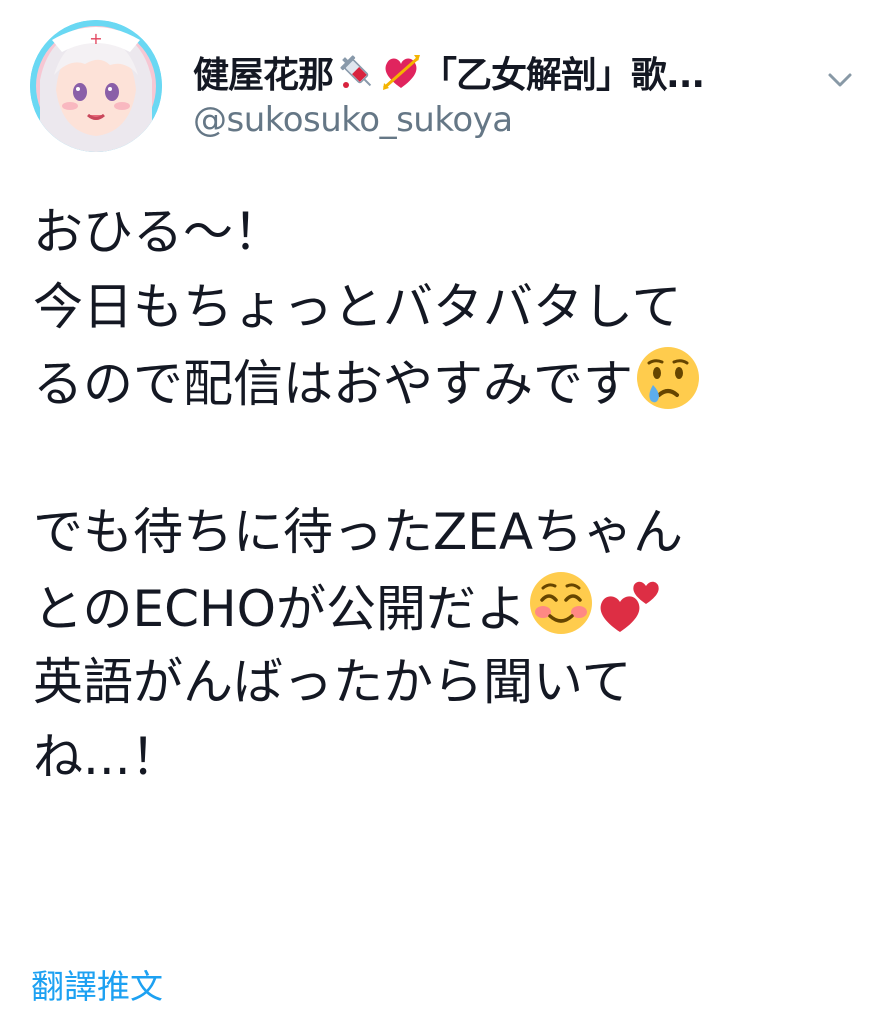 The image size is (883, 1024). I want to click on crying-face-icon, so click(668, 378).